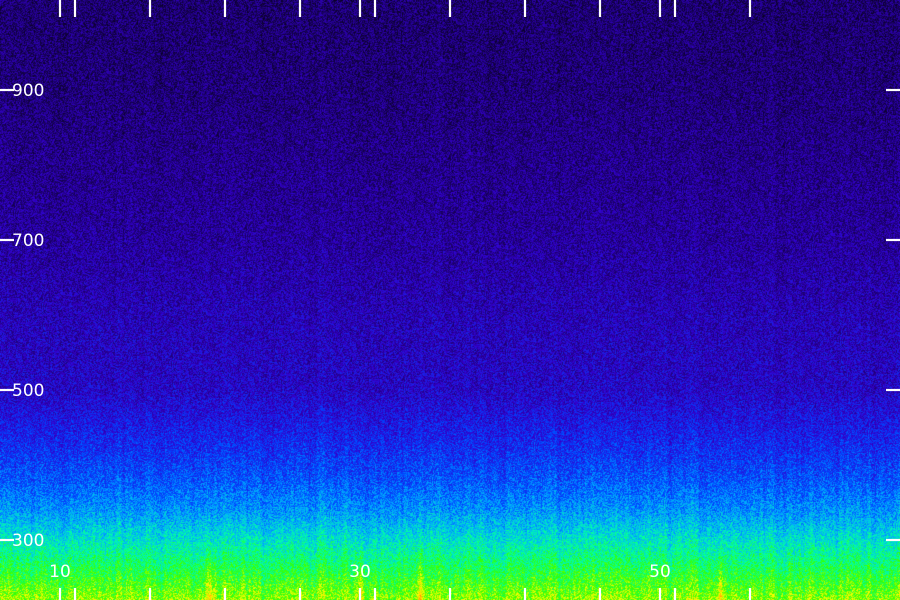 The image size is (900, 600). Describe the element at coordinates (28, 541) in the screenshot. I see `y-tick-label: 300` at that location.